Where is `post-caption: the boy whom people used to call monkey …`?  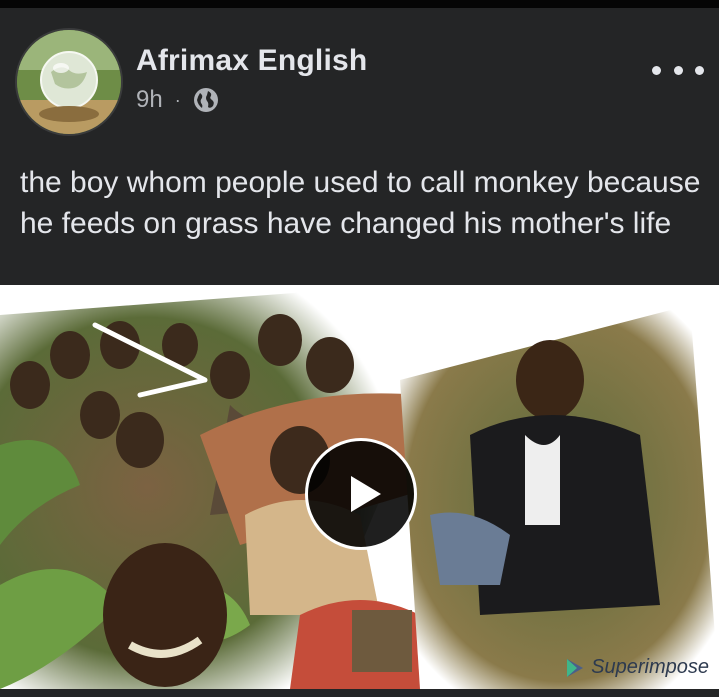 post-caption: the boy whom people used to call monkey … is located at coordinates (360, 203).